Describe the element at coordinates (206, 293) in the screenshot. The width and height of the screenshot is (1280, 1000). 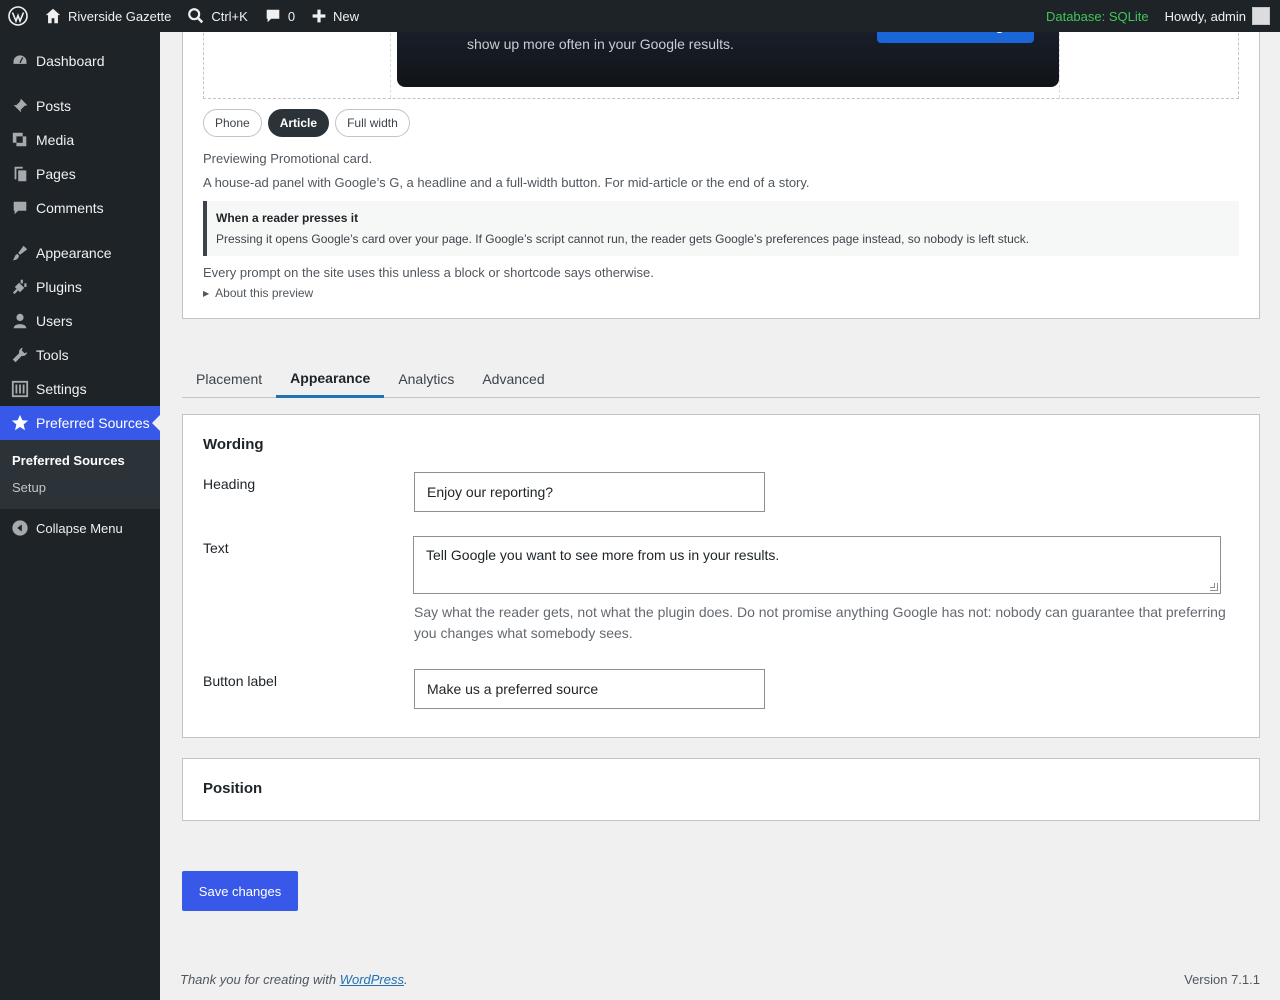
I see `disclosure-triangle-icon: ▶` at that location.